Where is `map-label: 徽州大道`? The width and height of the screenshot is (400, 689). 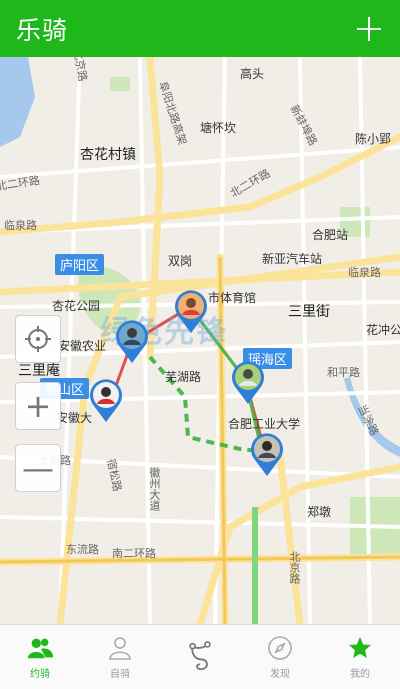
map-label: 徽州大道 is located at coordinates (154, 489).